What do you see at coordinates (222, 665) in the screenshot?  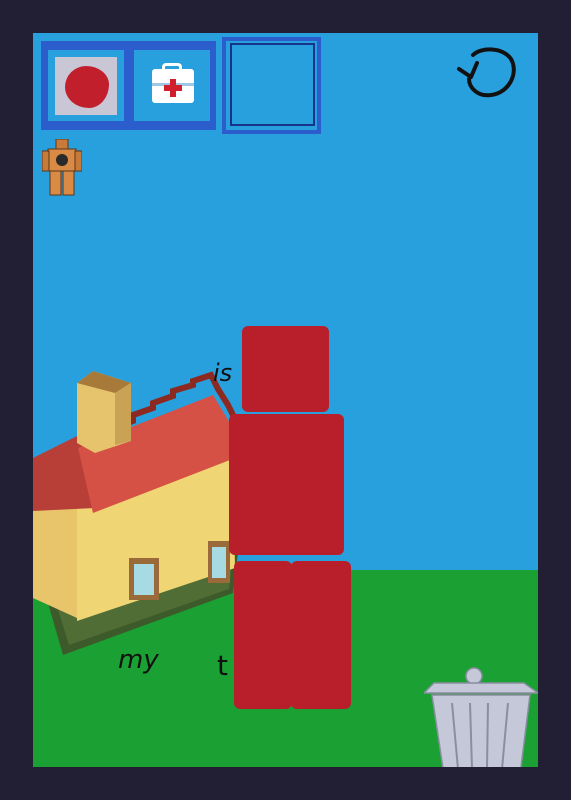 I see `svg-text: t` at bounding box center [222, 665].